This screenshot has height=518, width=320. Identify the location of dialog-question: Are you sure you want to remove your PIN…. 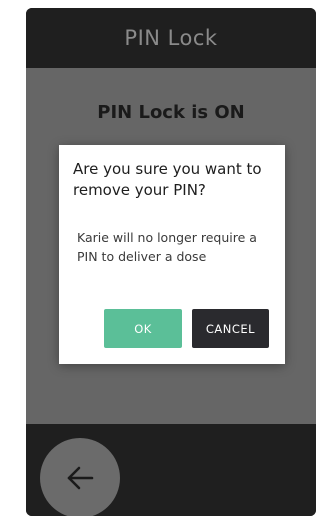
(167, 179).